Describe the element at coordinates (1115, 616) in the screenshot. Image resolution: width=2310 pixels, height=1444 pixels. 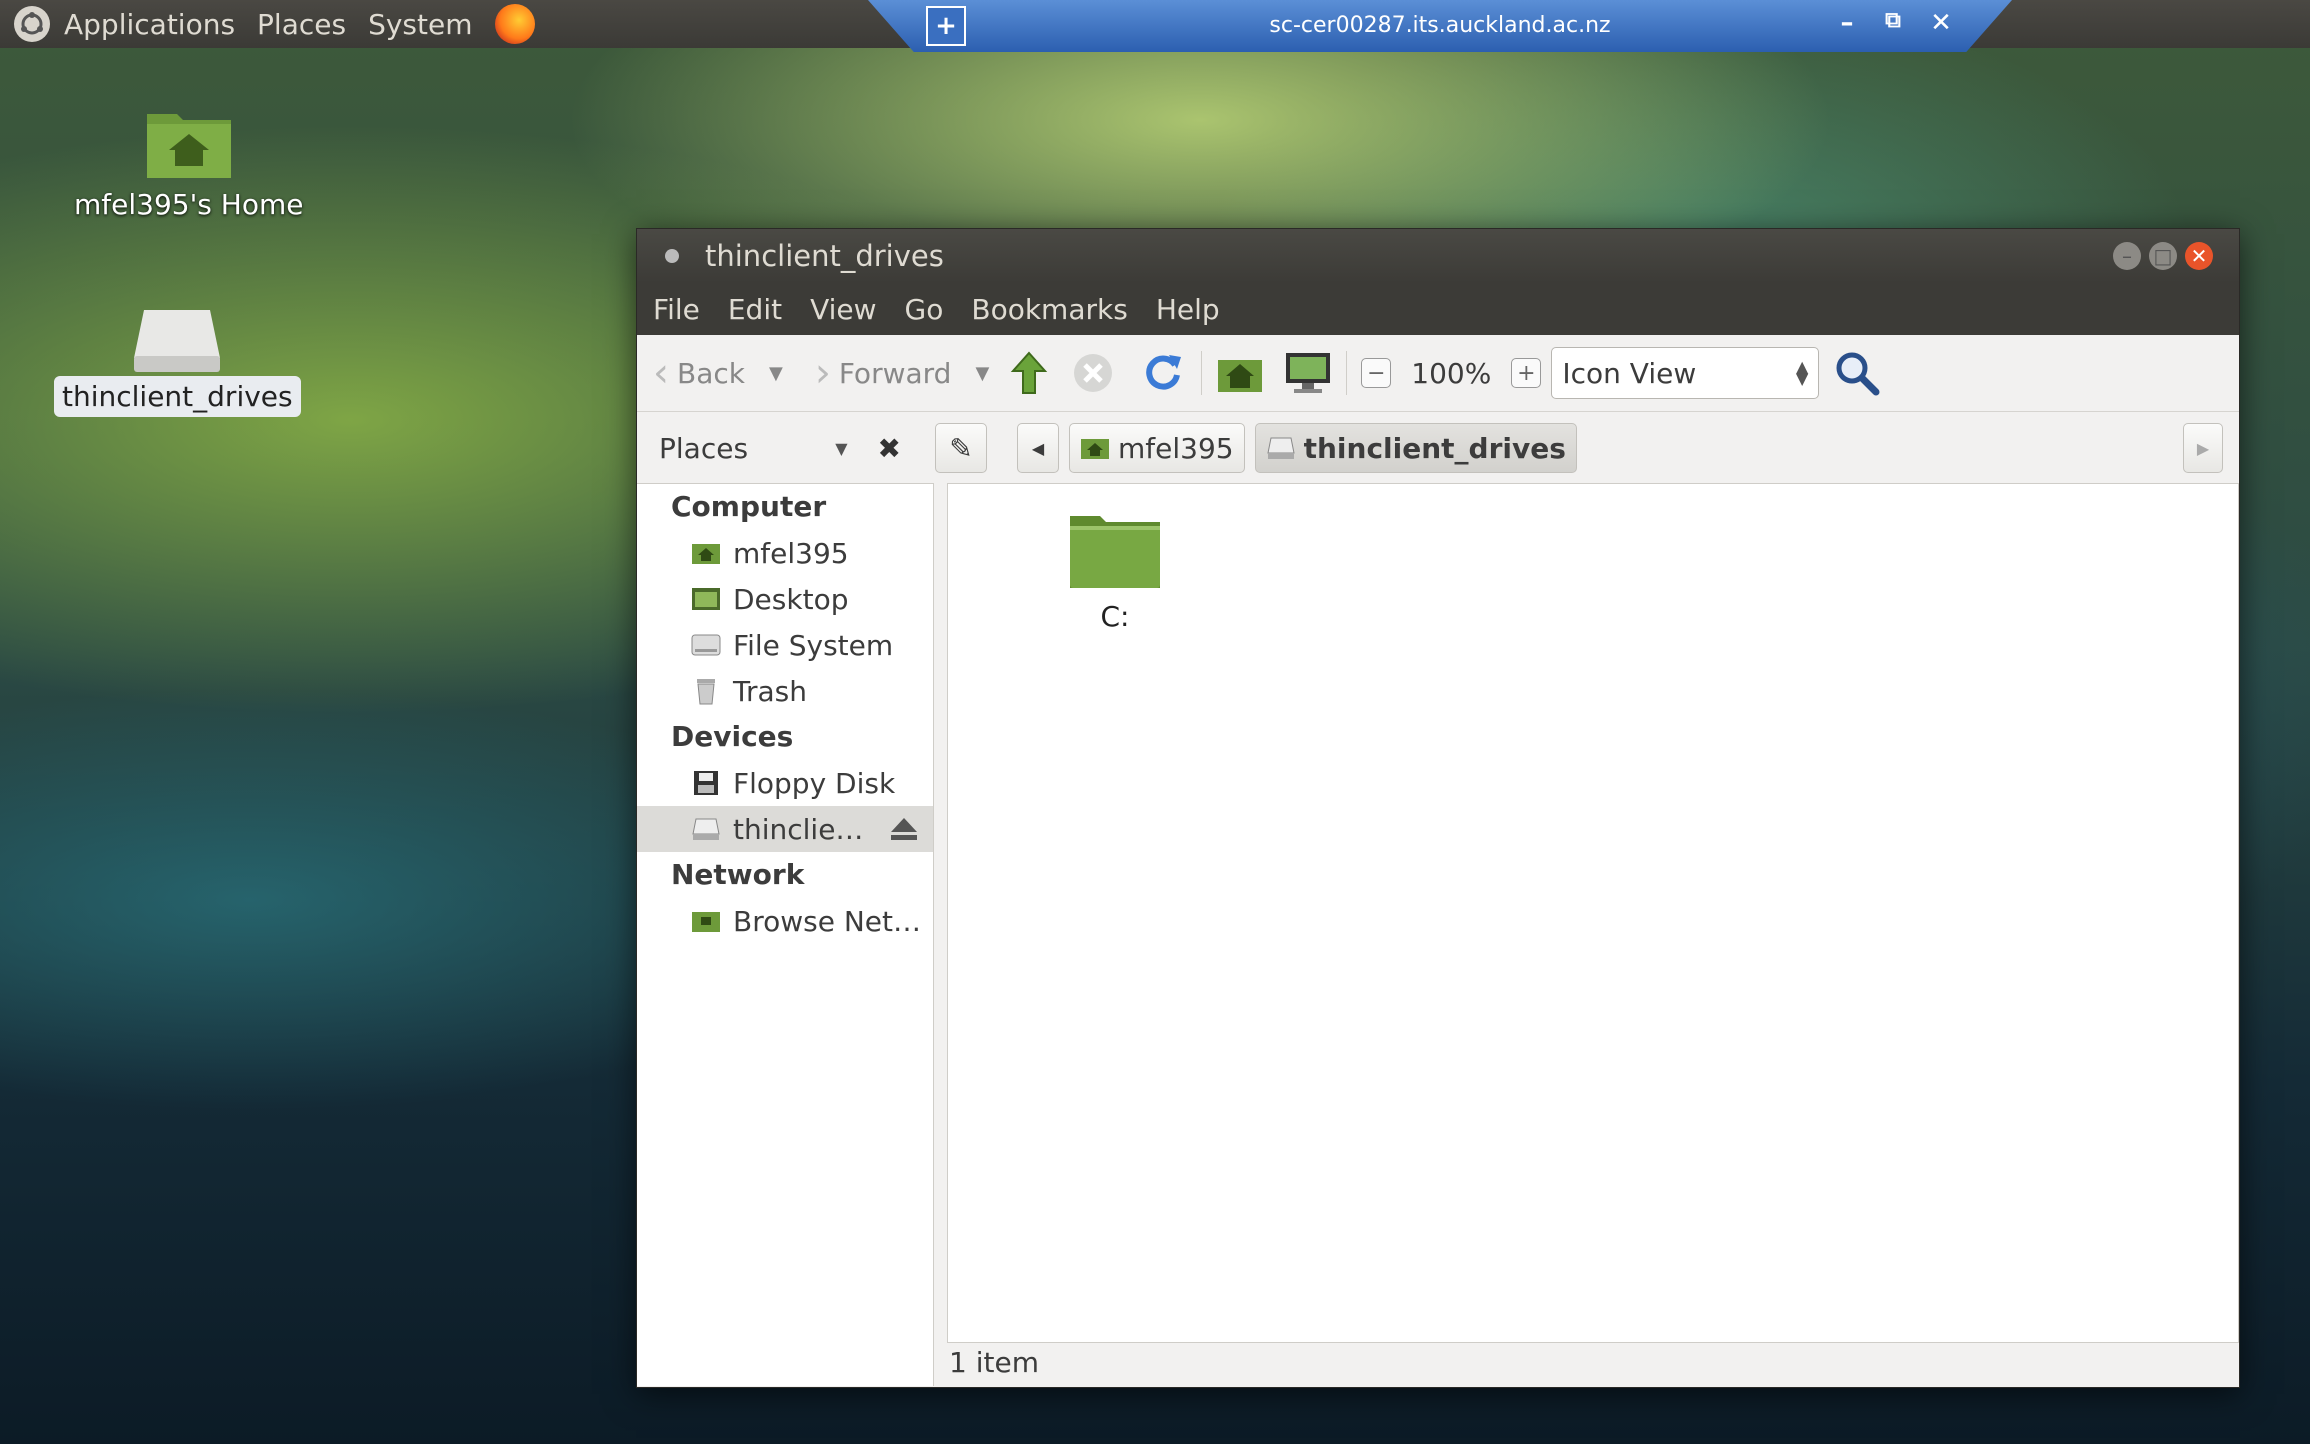
I see `file-name: C:` at that location.